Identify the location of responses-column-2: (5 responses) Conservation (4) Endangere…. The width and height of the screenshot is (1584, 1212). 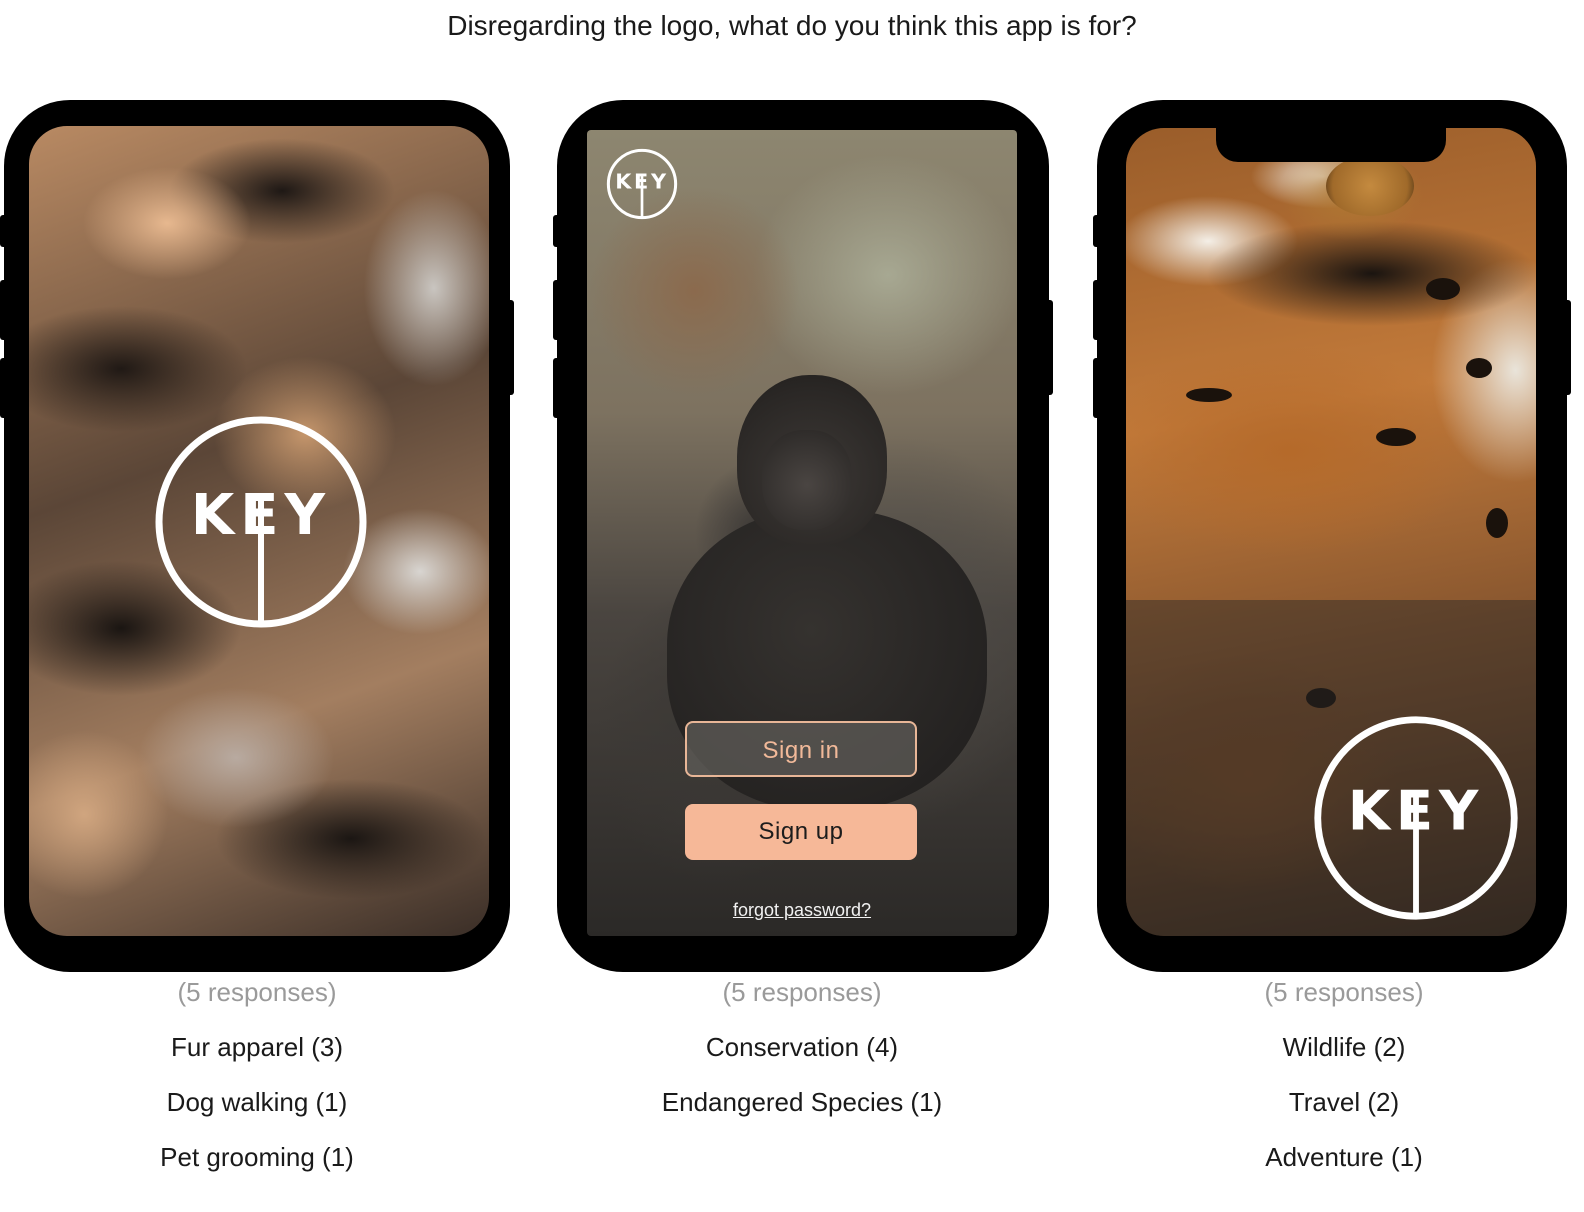
(802, 1047).